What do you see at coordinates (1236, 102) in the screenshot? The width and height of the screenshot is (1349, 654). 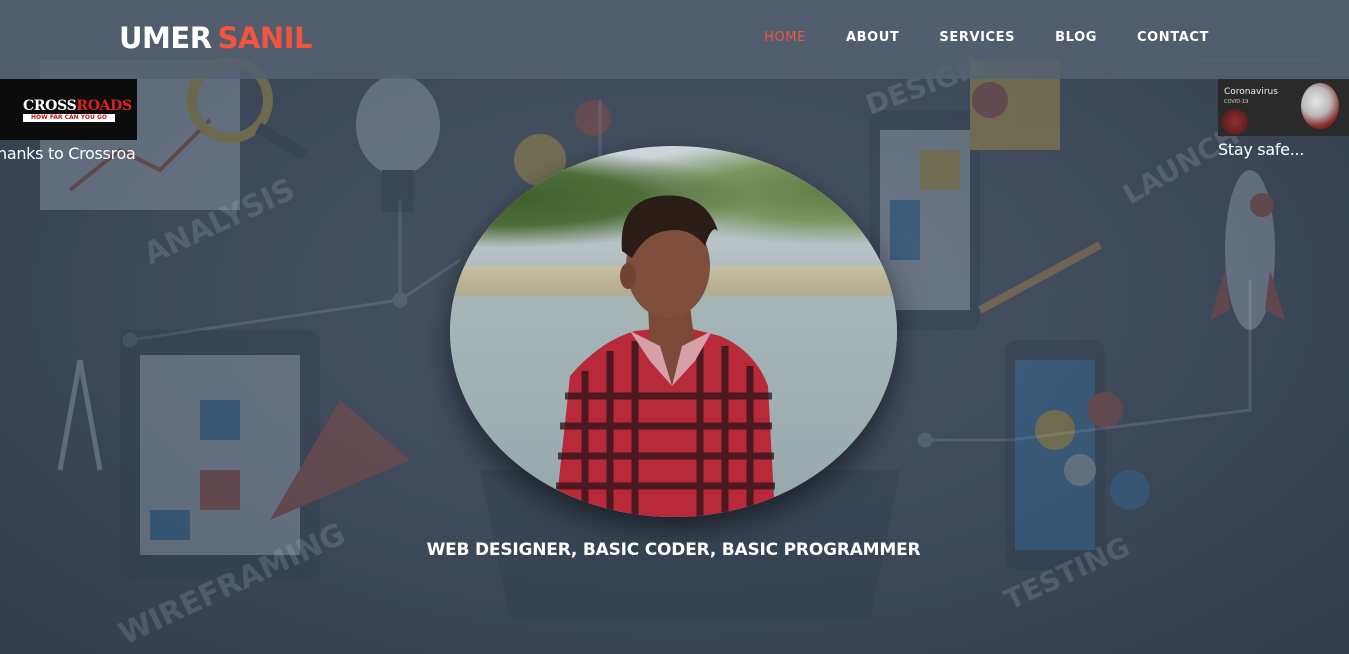 I see `covid-subtitle: COVID-19` at bounding box center [1236, 102].